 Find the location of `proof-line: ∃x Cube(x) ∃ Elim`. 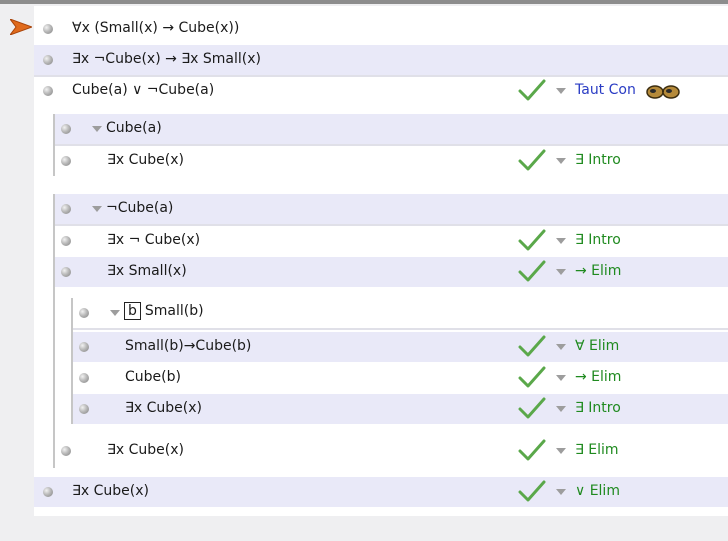

proof-line: ∃x Cube(x) ∃ Elim is located at coordinates (391, 451).